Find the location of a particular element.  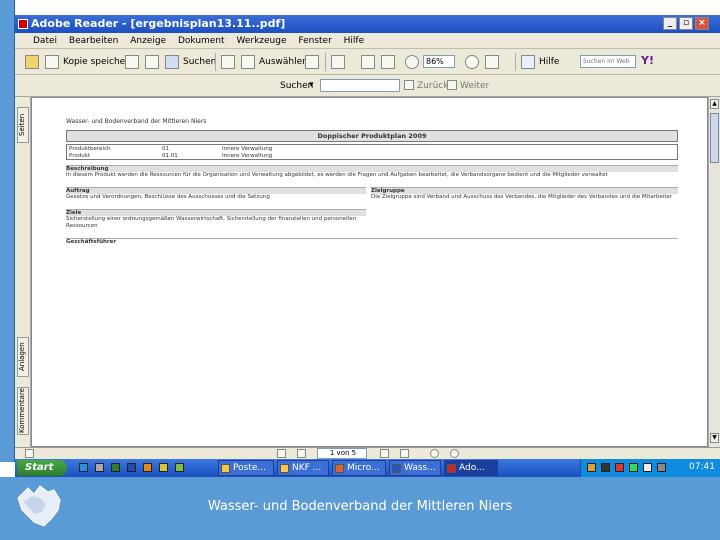

search-label: Suchen is located at coordinates (199, 62).